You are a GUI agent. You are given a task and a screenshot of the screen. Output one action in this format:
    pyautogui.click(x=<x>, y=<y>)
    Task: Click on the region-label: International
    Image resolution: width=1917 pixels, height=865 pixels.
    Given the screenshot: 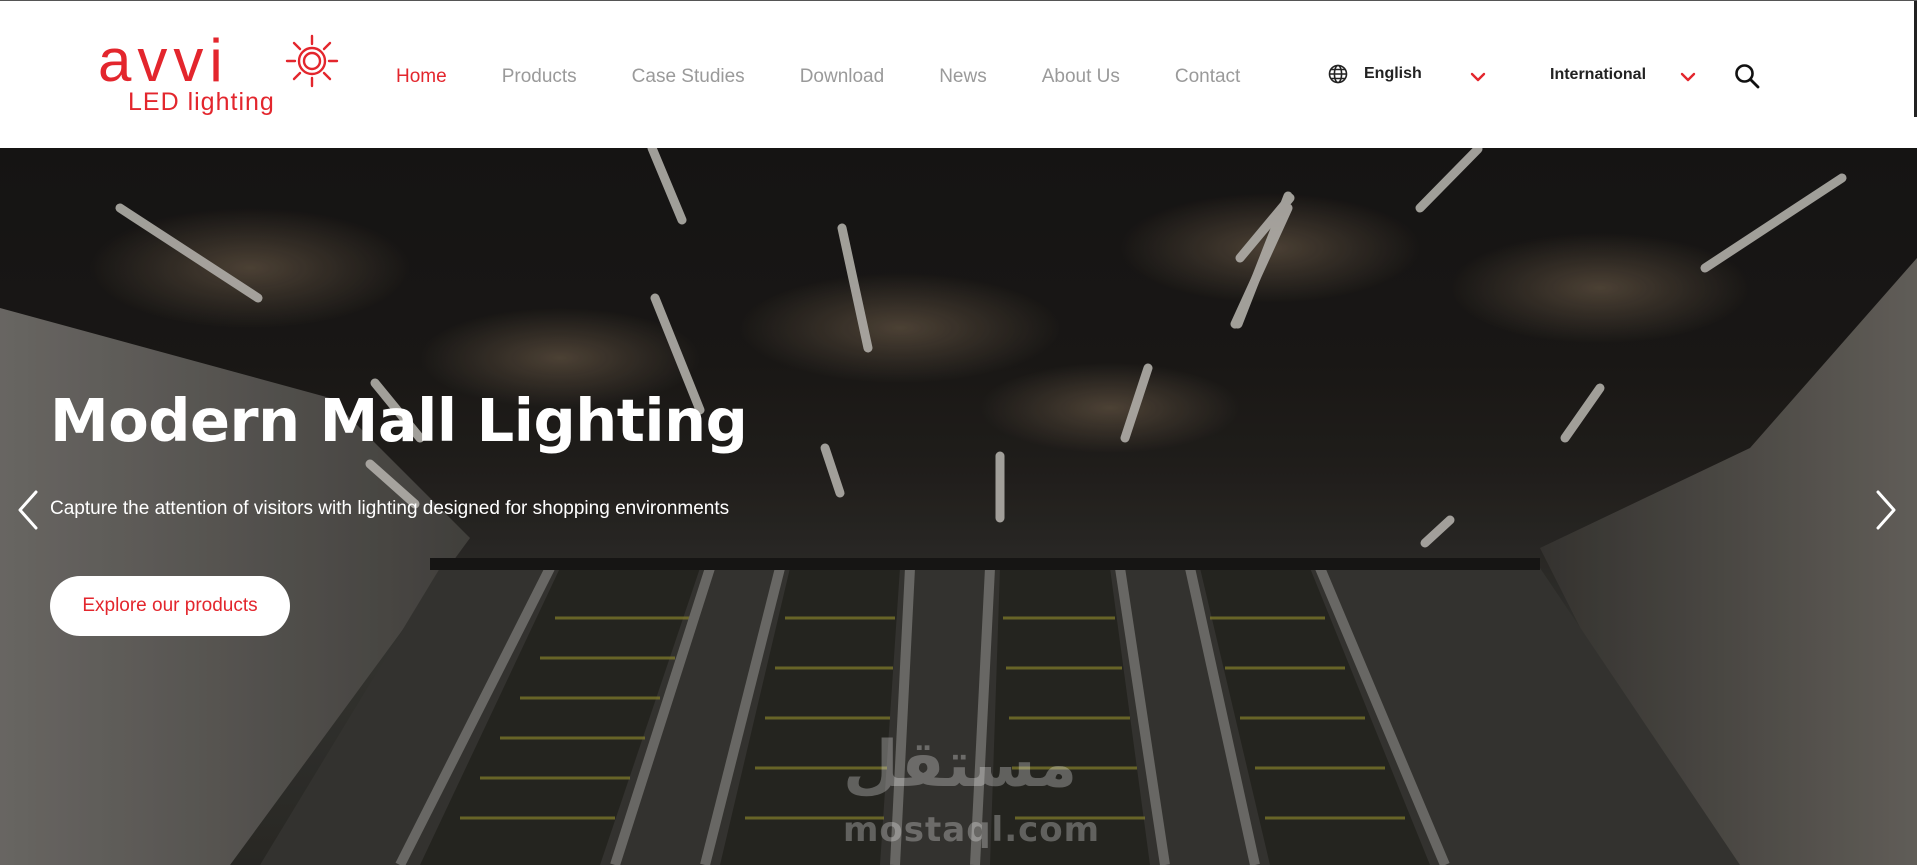 What is the action you would take?
    pyautogui.click(x=1598, y=75)
    